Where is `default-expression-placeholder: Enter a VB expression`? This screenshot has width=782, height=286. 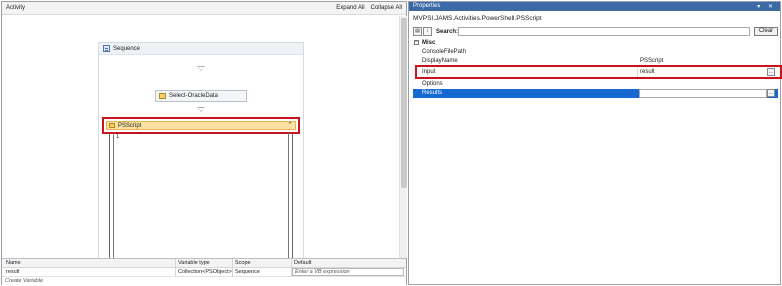 default-expression-placeholder: Enter a VB expression is located at coordinates (322, 272).